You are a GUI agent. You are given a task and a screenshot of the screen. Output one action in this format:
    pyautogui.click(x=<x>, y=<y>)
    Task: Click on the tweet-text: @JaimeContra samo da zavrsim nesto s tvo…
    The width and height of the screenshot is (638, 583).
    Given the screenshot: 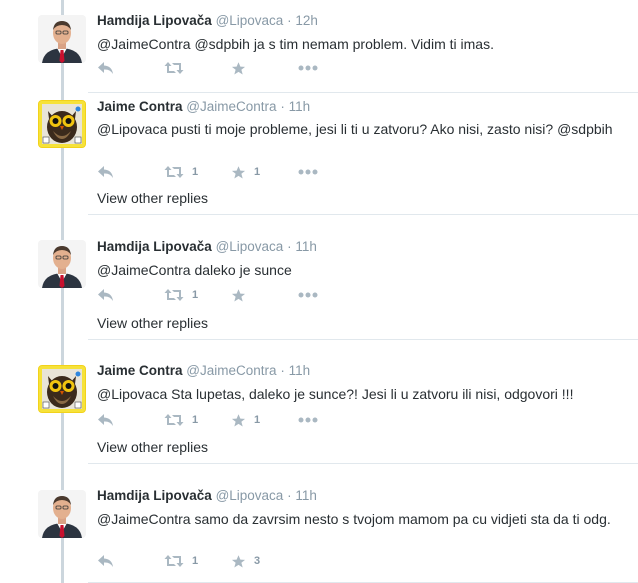 What is the action you would take?
    pyautogui.click(x=354, y=519)
    